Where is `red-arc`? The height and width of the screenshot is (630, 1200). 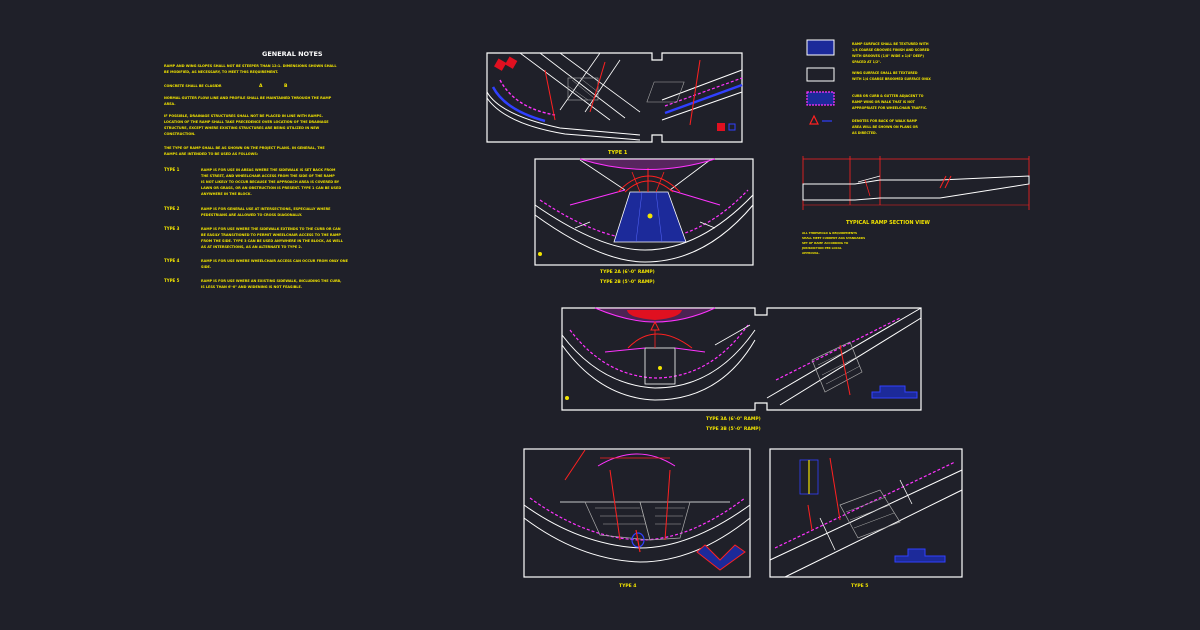 red-arc is located at coordinates (649, 186).